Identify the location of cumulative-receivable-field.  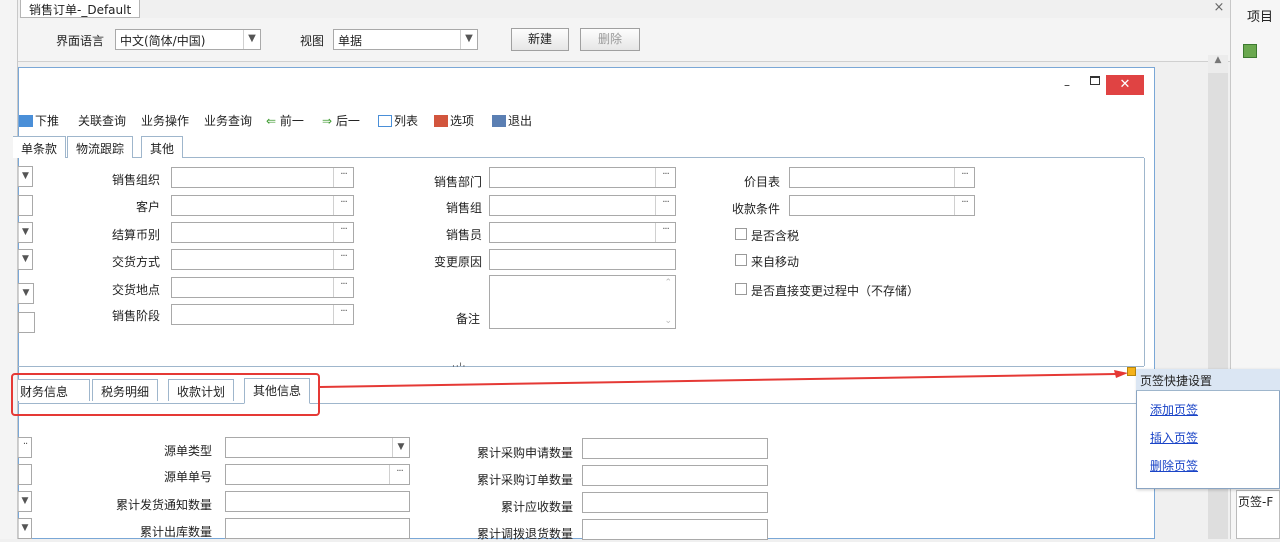
(675, 502).